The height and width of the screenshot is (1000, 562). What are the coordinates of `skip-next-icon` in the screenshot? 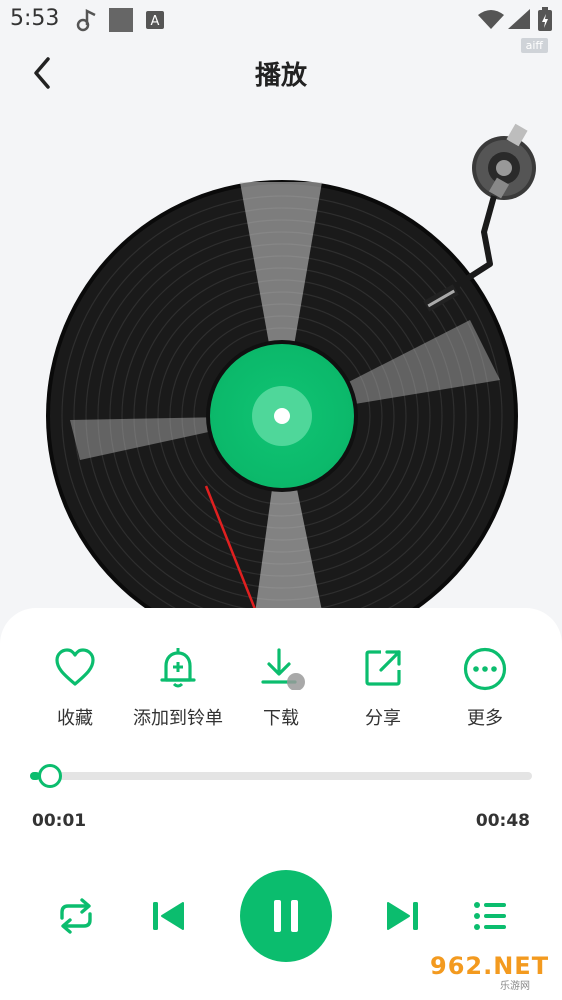 It's located at (402, 916).